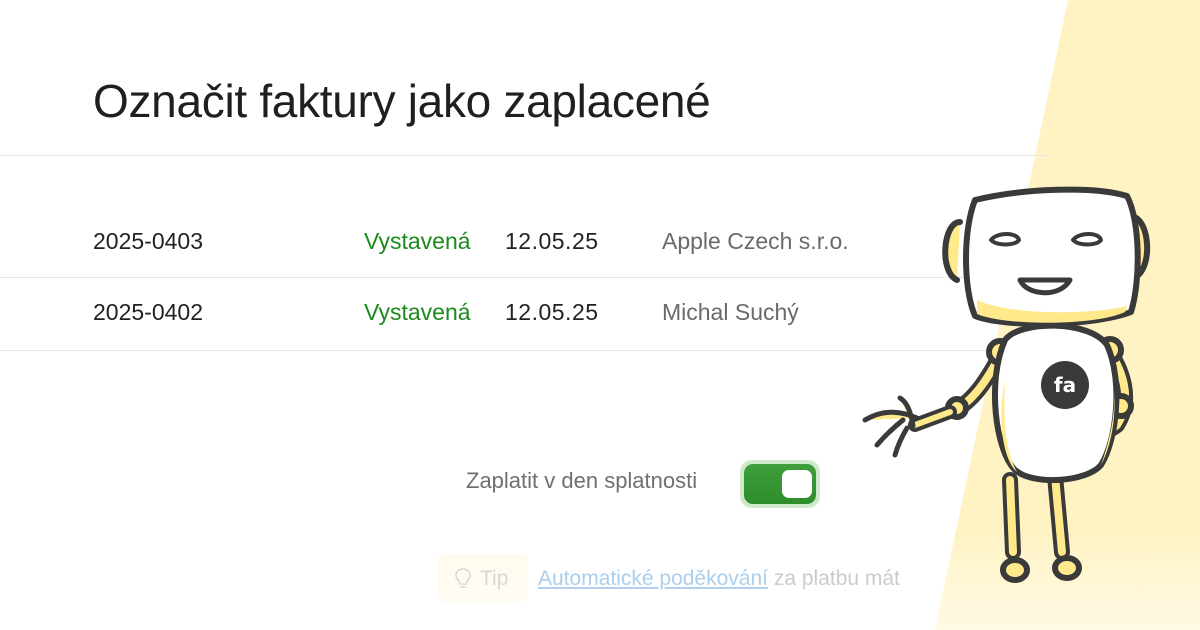  What do you see at coordinates (525, 155) in the screenshot?
I see `header-divider` at bounding box center [525, 155].